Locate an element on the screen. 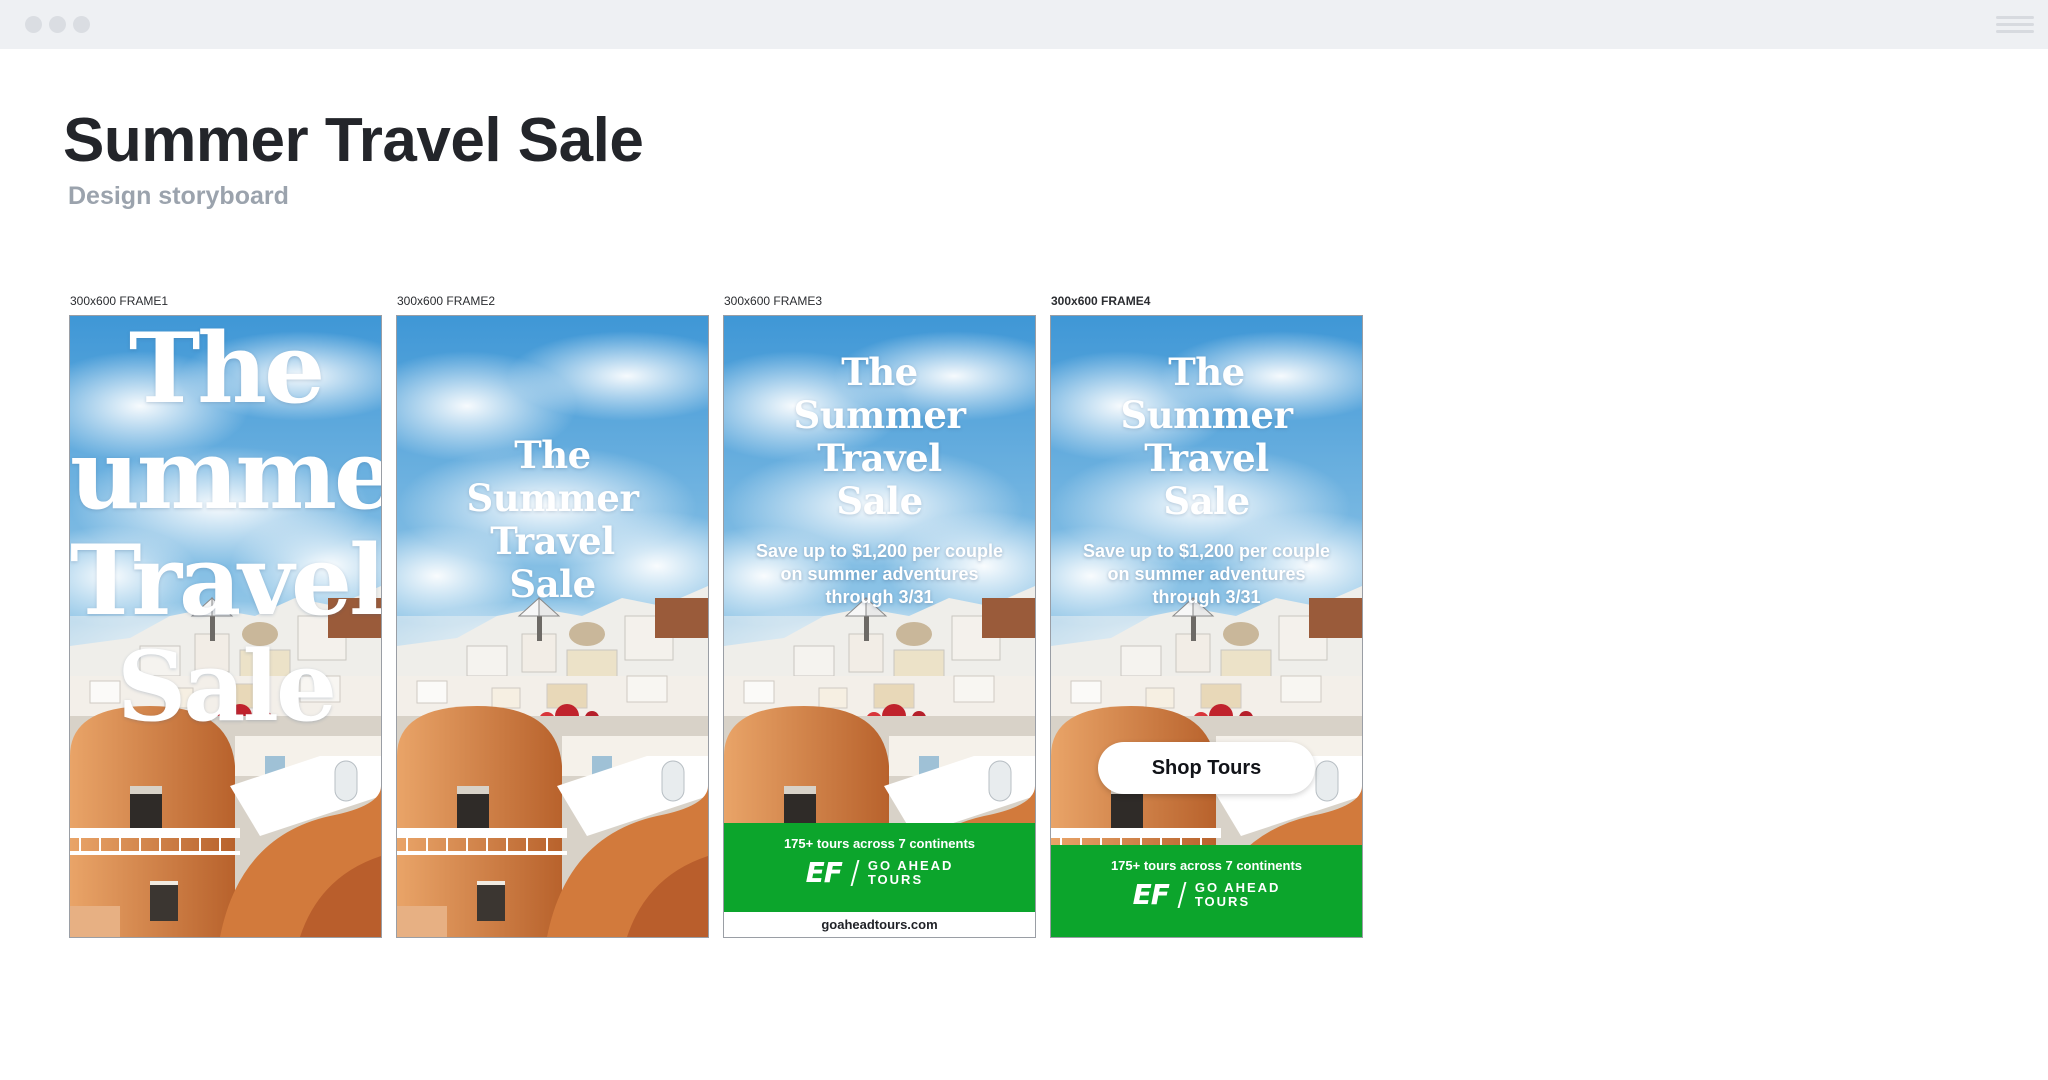 Image resolution: width=2048 pixels, height=1080 pixels. page-title: Summer Travel Sale is located at coordinates (353, 140).